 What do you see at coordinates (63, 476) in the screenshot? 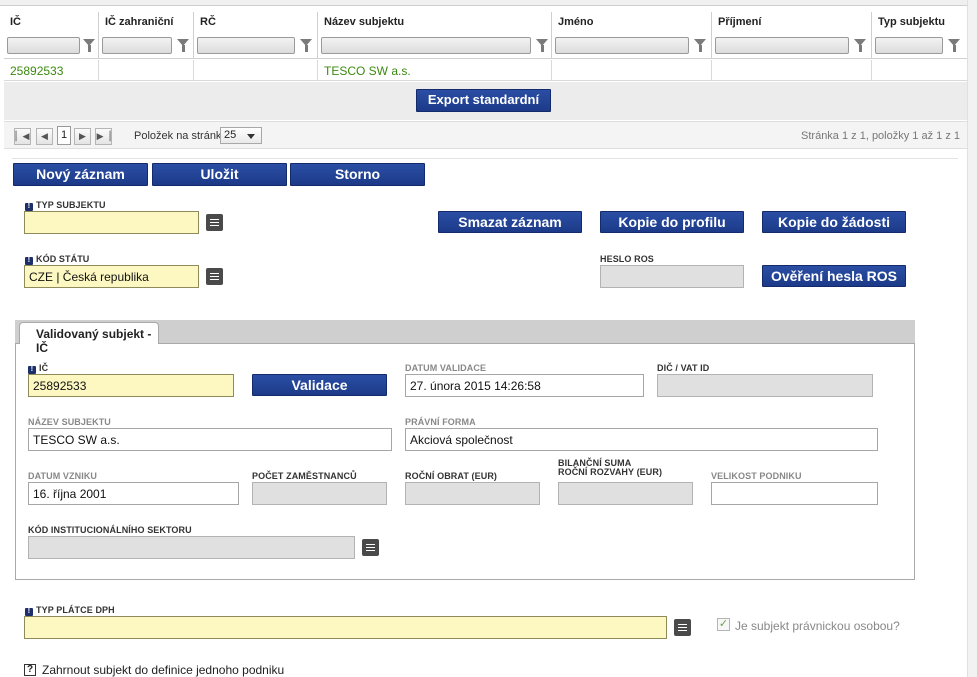
I see `datum-vzniku-label: DATUM VZNIKU` at bounding box center [63, 476].